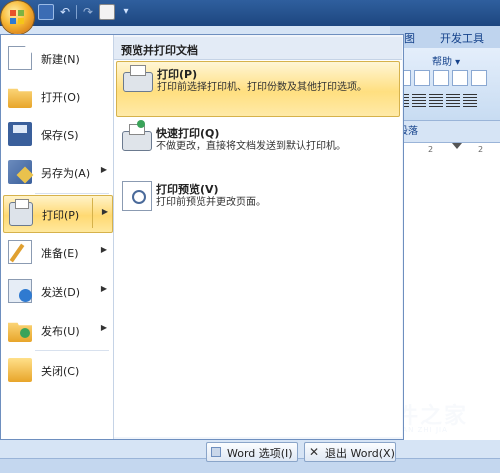  I want to click on menu-item-label: 发布(U), so click(60, 331).